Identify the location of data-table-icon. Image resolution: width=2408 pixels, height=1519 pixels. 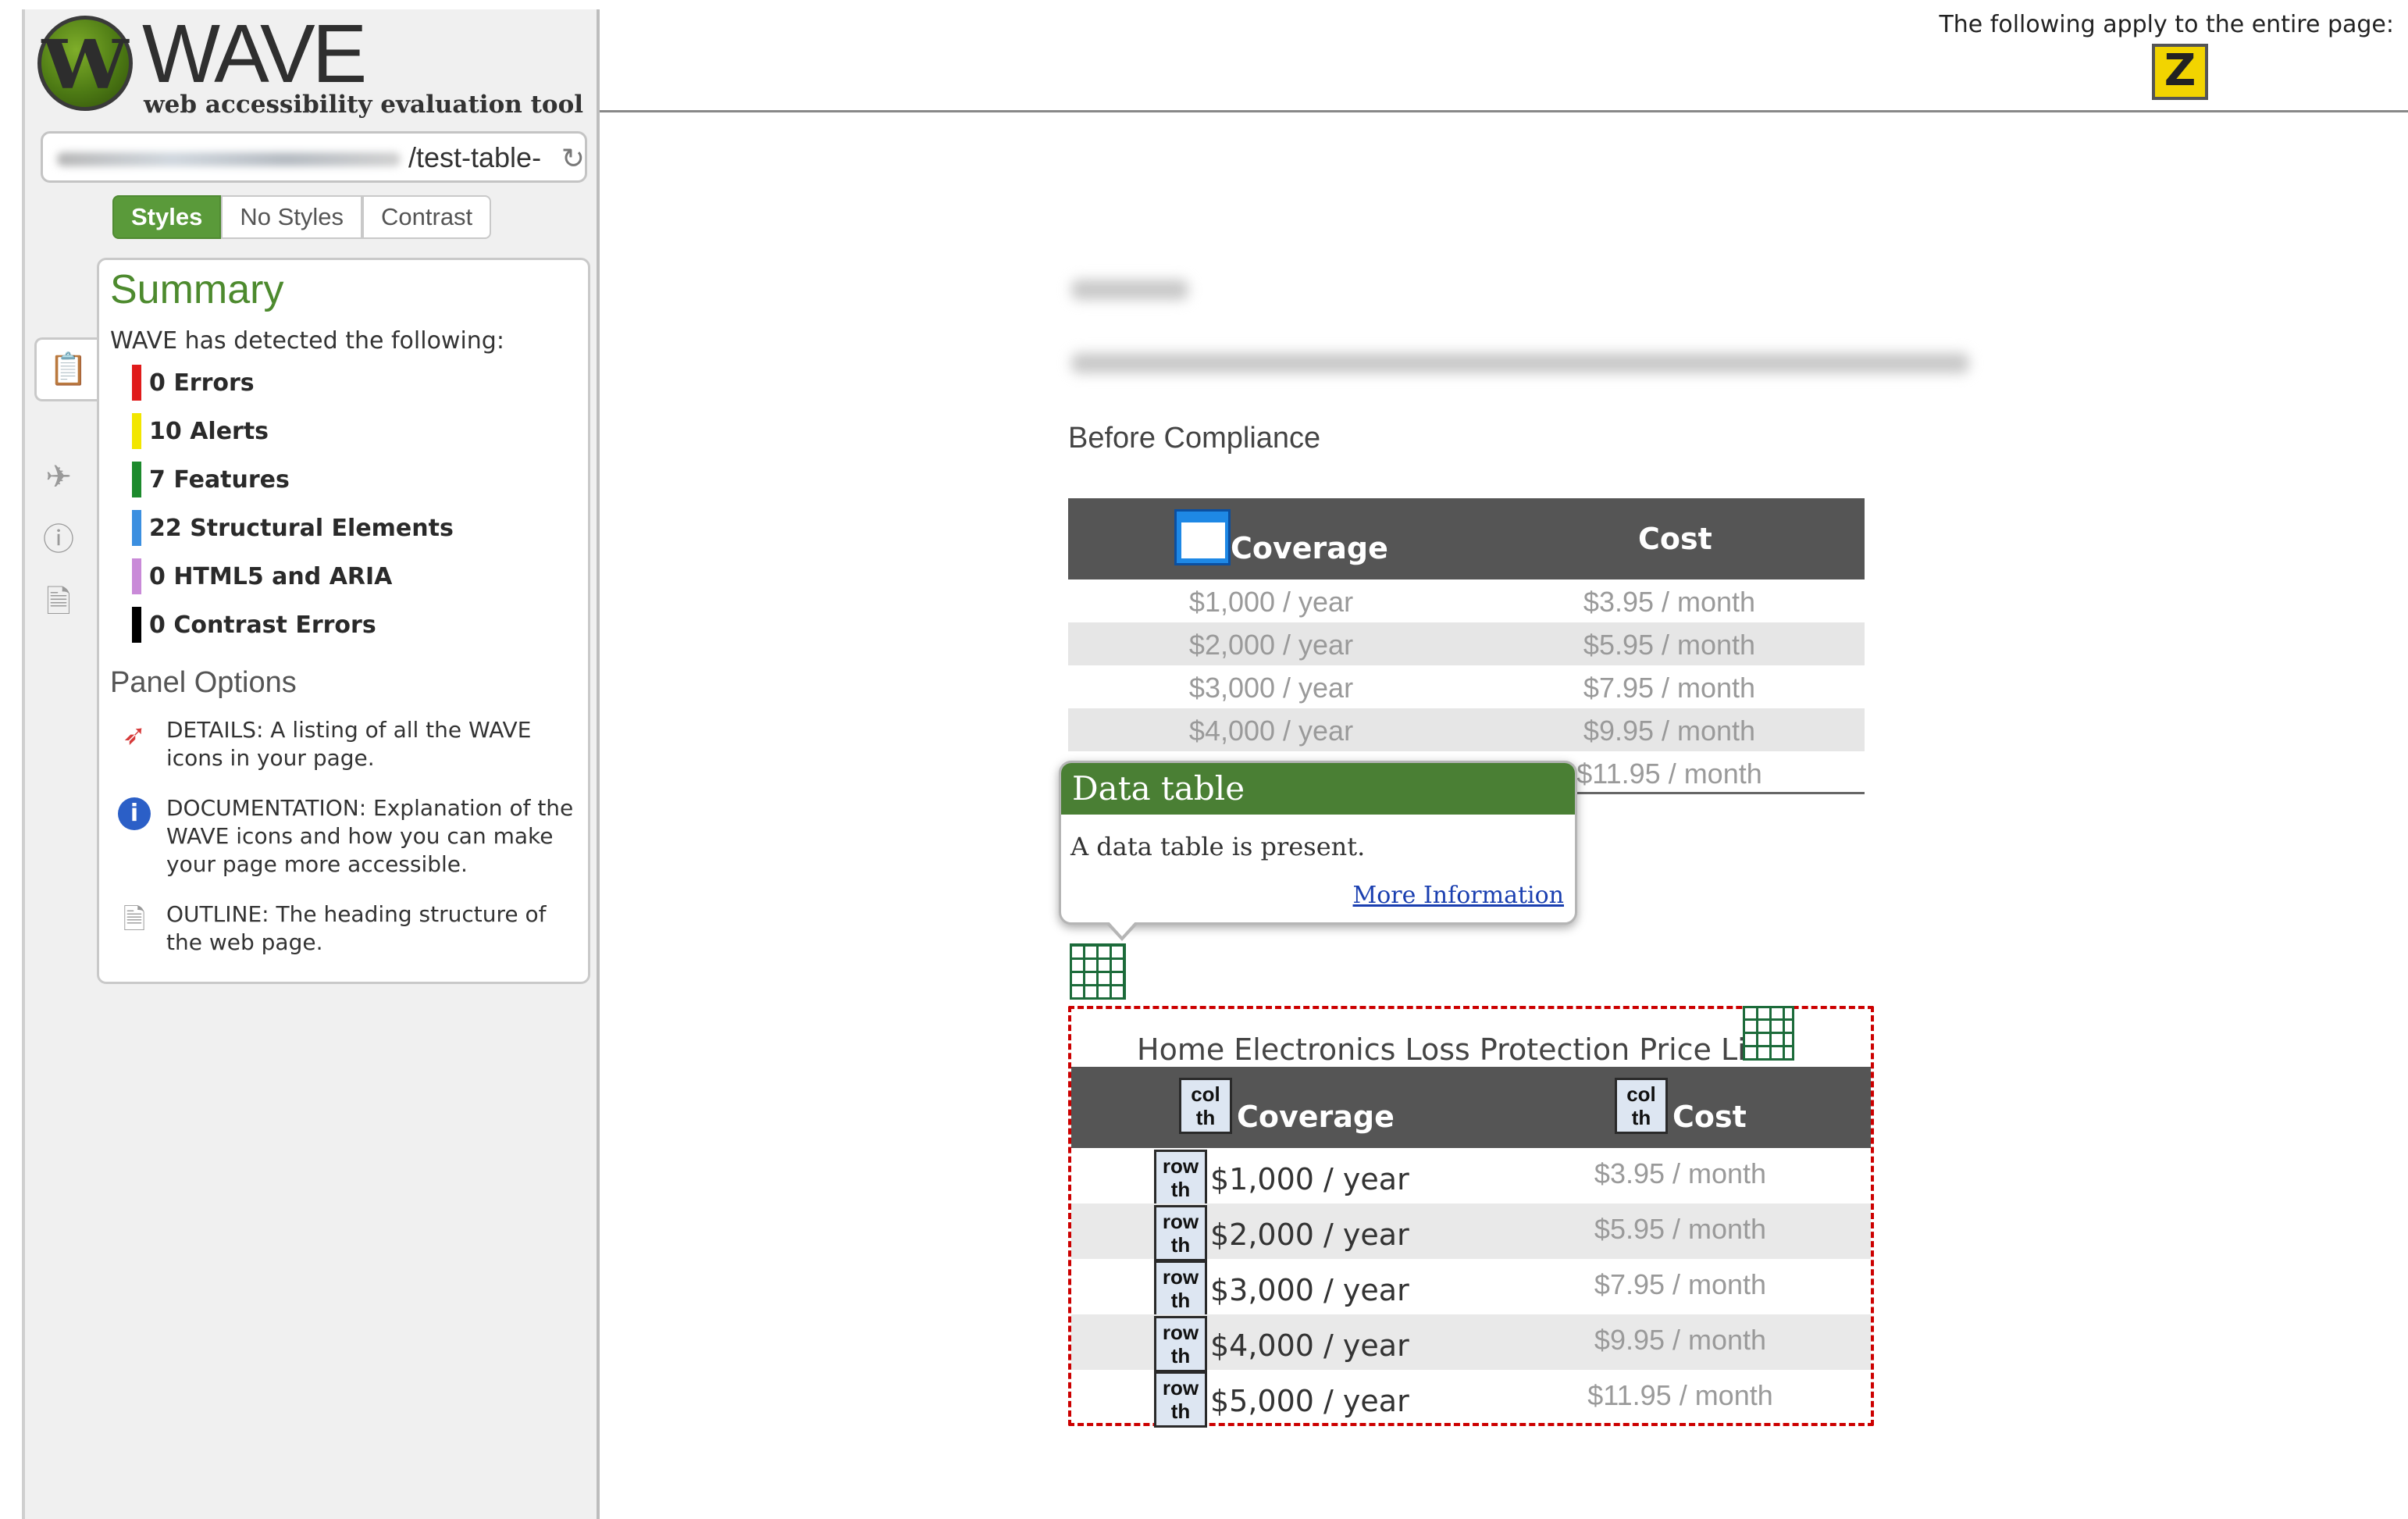
(1098, 971).